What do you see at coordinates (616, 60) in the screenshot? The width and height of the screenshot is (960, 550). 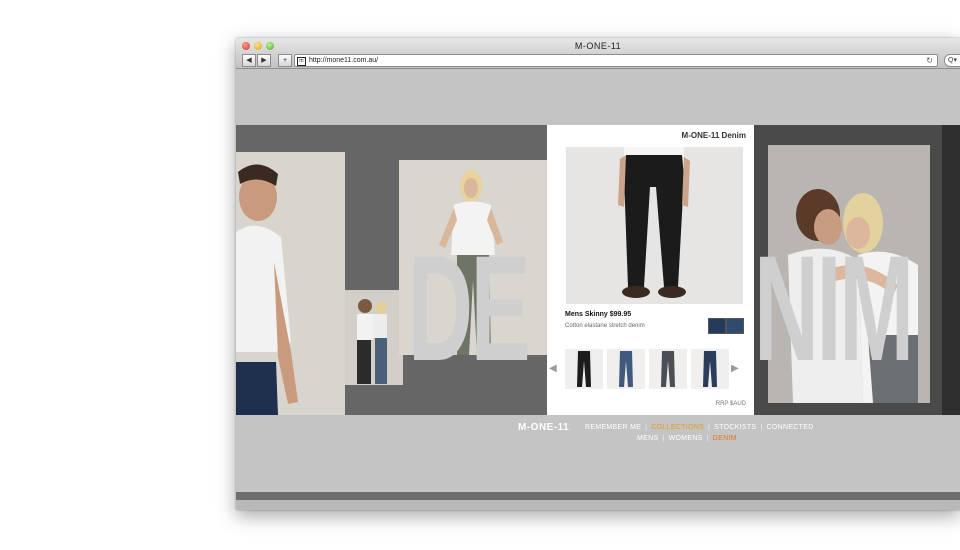 I see `address-bar: m http://mone11.com.au/ ↻` at bounding box center [616, 60].